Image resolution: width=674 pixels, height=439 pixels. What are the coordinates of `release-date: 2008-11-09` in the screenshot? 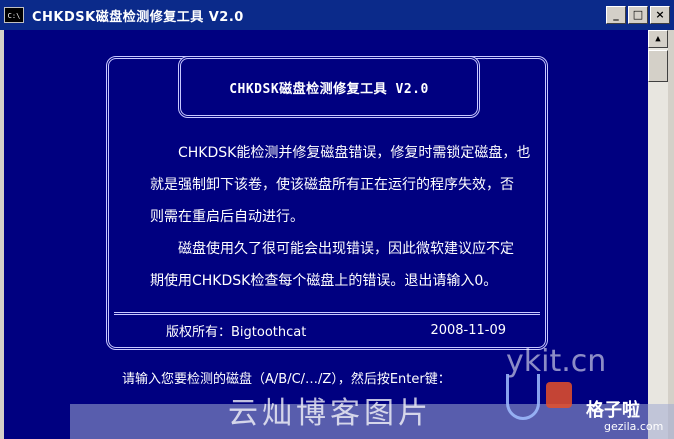 It's located at (468, 330).